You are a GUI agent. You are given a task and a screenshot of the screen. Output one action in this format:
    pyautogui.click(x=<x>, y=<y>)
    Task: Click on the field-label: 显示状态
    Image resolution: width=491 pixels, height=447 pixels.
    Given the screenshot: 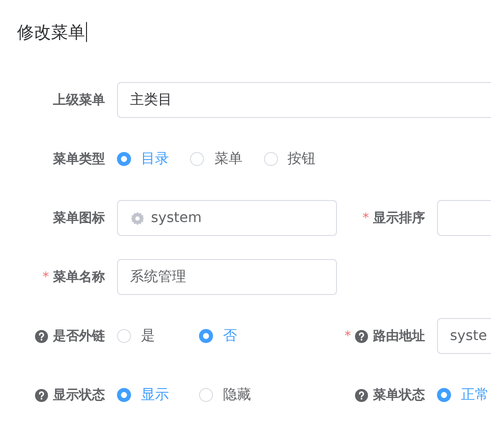 What is the action you would take?
    pyautogui.click(x=79, y=395)
    